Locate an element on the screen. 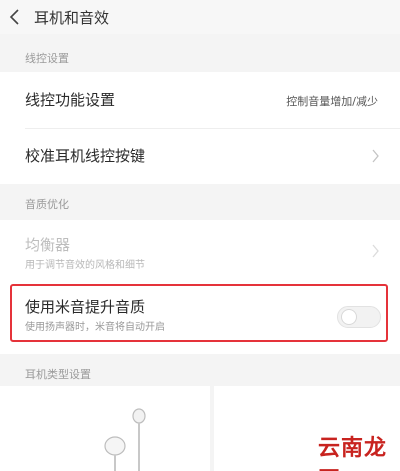 Image resolution: width=400 pixels, height=471 pixels. chevron-left-icon is located at coordinates (14, 17).